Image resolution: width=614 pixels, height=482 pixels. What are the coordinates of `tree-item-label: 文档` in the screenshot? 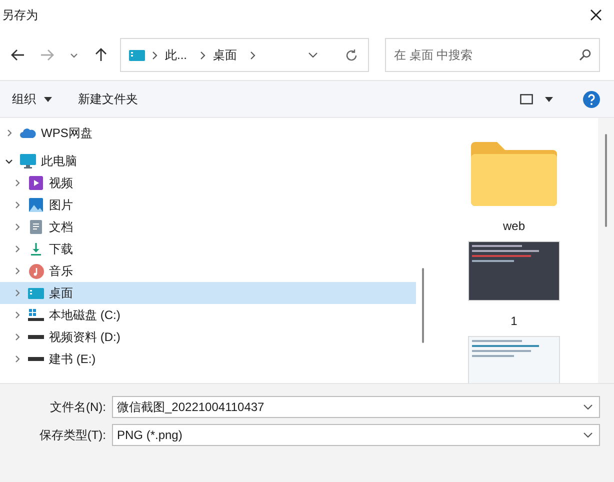 It's located at (61, 227).